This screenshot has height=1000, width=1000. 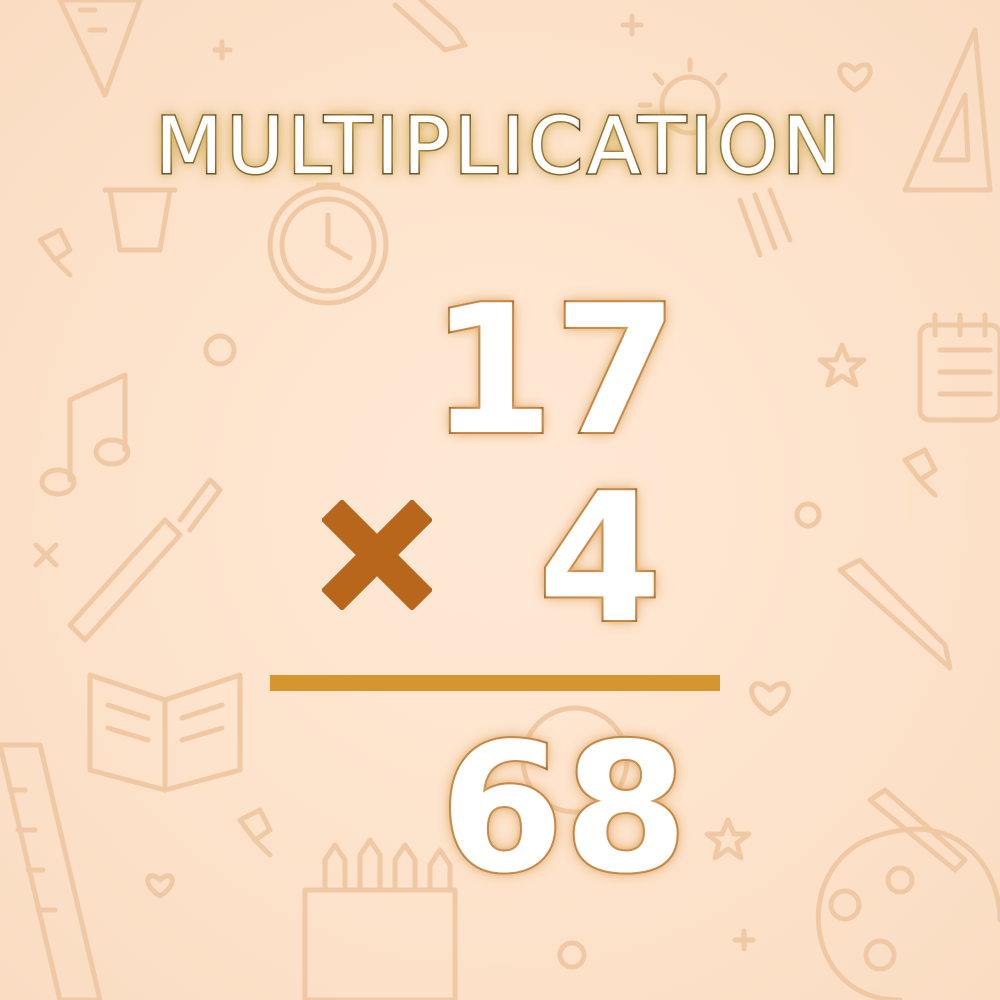 What do you see at coordinates (328, 244) in the screenshot?
I see `clock-icon` at bounding box center [328, 244].